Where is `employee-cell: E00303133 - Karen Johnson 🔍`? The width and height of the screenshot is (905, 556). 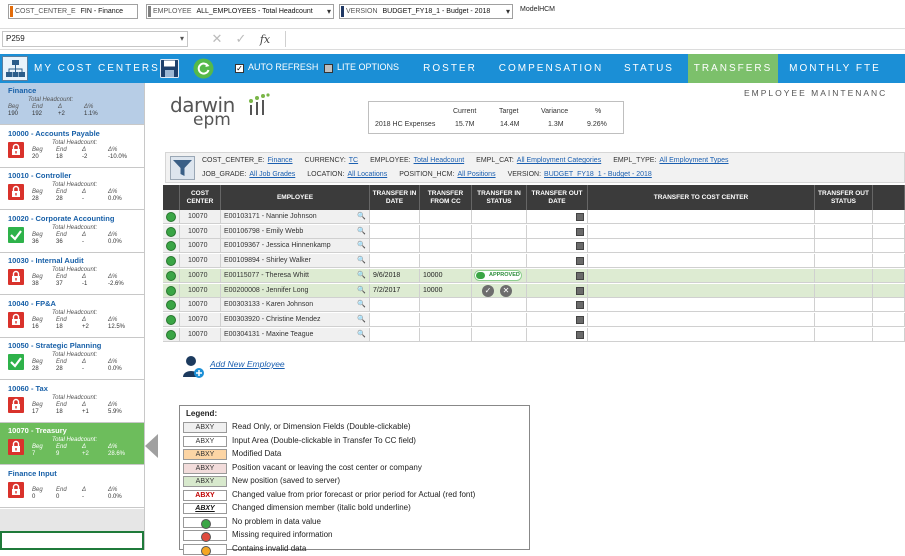
employee-cell: E00303133 - Karen Johnson 🔍 is located at coordinates (295, 305).